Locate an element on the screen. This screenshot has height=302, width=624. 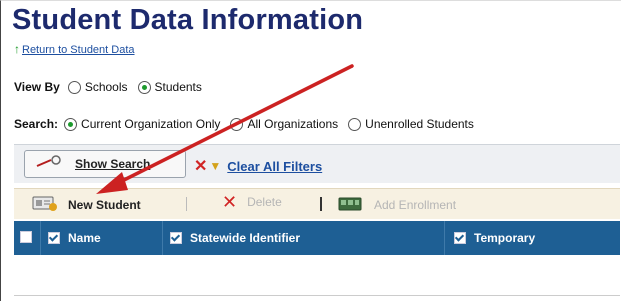
column-header-statewide-id: Statewide Identifier is located at coordinates (235, 238).